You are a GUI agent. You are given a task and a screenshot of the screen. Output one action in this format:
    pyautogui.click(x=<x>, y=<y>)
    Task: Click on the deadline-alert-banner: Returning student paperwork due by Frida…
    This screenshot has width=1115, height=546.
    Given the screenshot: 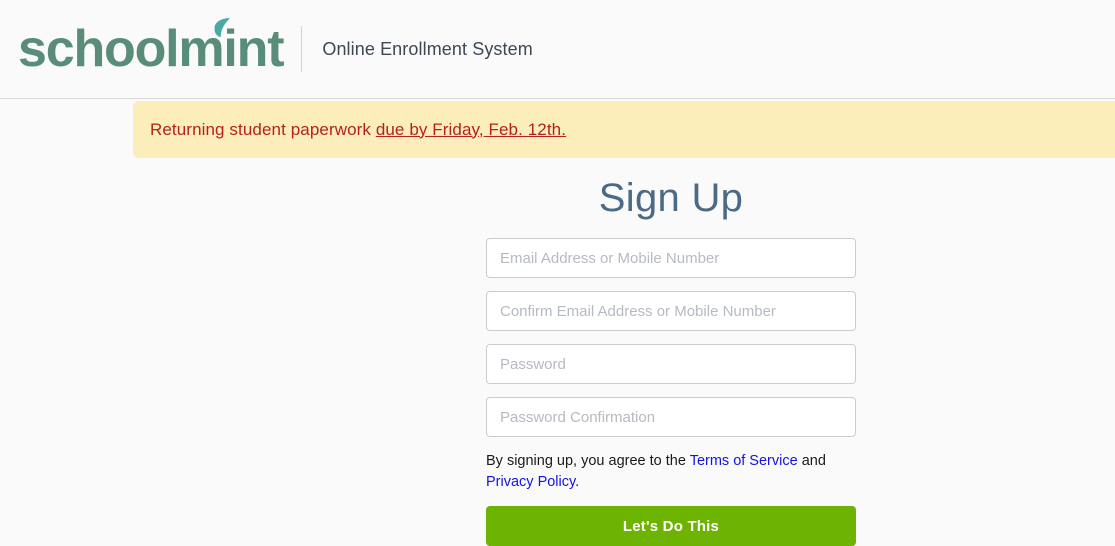 What is the action you would take?
    pyautogui.click(x=624, y=129)
    